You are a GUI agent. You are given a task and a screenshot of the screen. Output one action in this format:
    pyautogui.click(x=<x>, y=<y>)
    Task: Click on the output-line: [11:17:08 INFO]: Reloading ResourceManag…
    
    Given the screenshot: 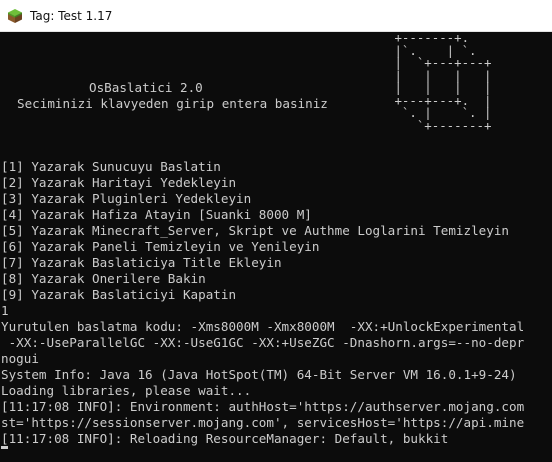 What is the action you would take?
    pyautogui.click(x=225, y=438)
    